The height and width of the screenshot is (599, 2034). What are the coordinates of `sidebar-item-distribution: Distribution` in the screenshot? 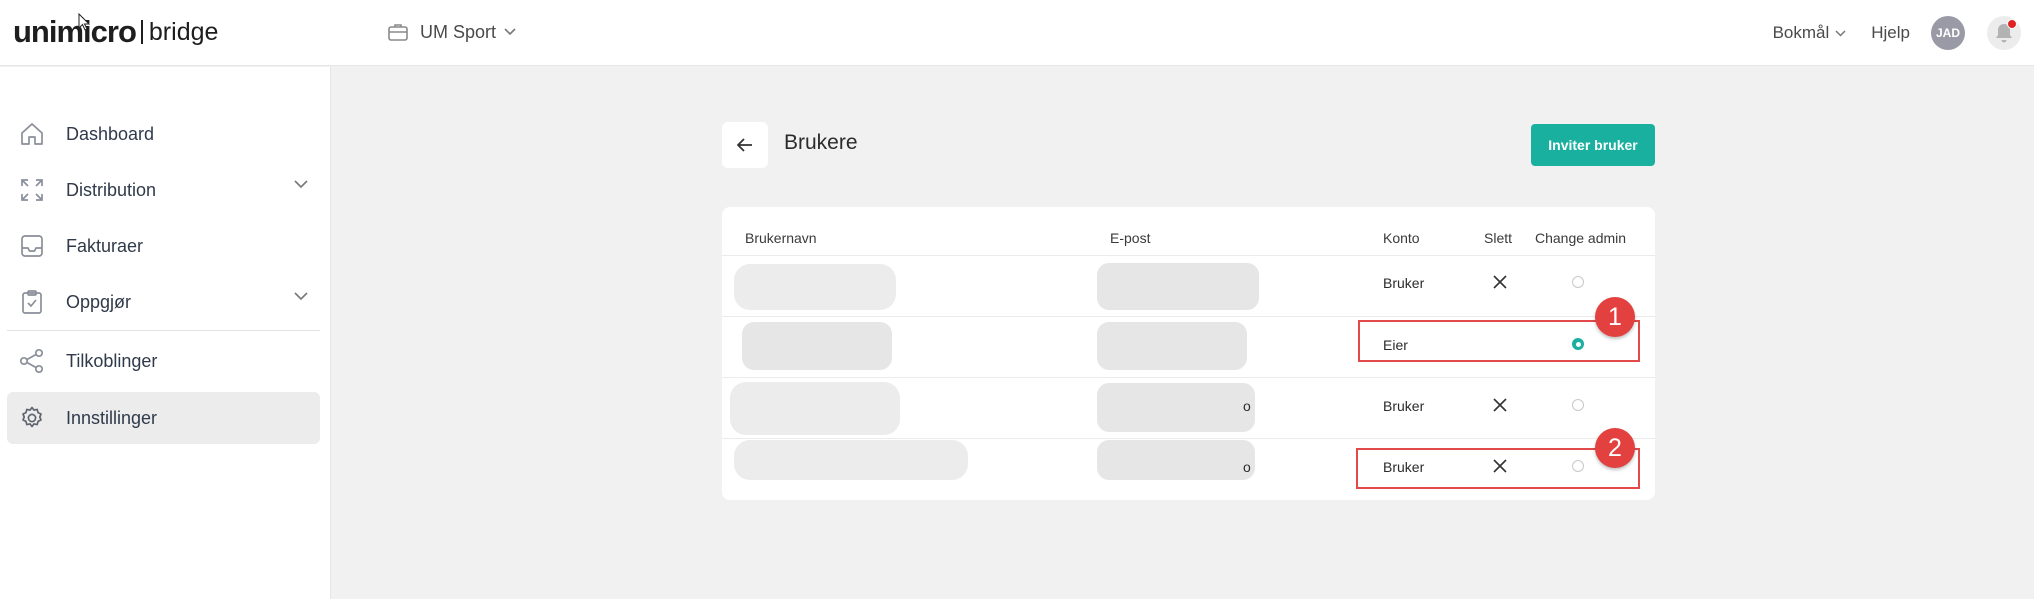 It's located at (163, 190).